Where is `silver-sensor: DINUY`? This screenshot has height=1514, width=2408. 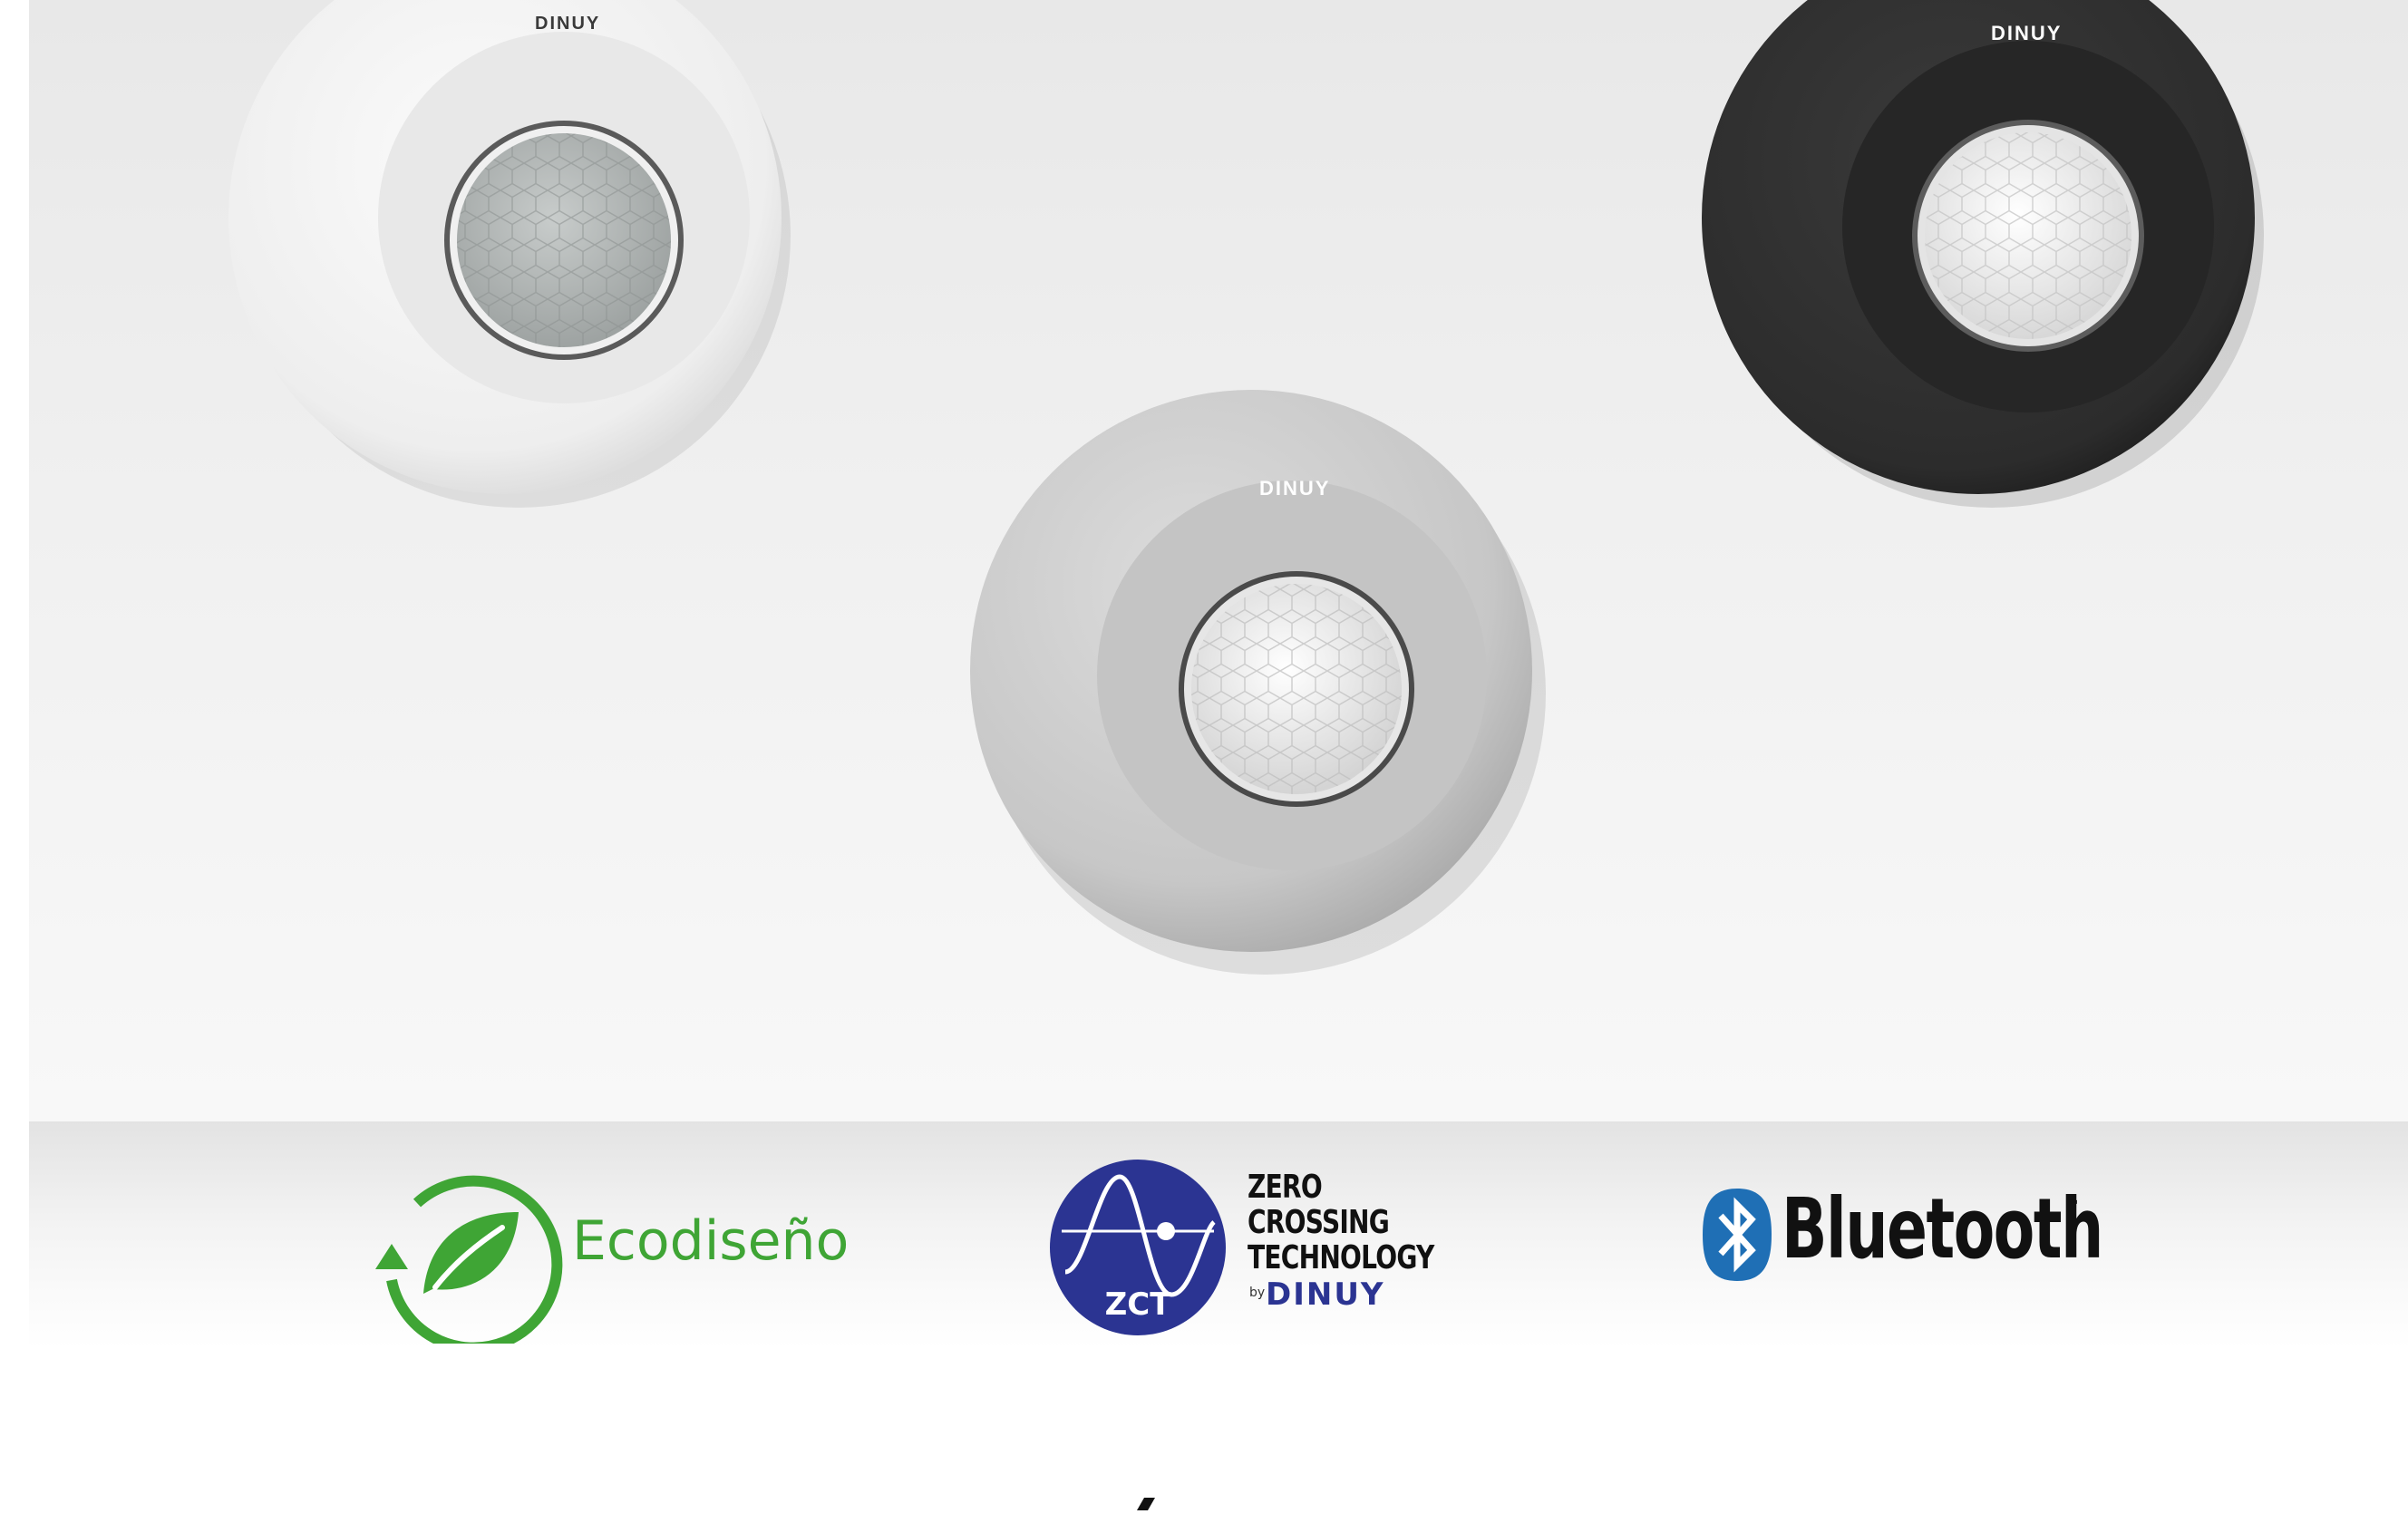 silver-sensor: DINUY is located at coordinates (1246, 680).